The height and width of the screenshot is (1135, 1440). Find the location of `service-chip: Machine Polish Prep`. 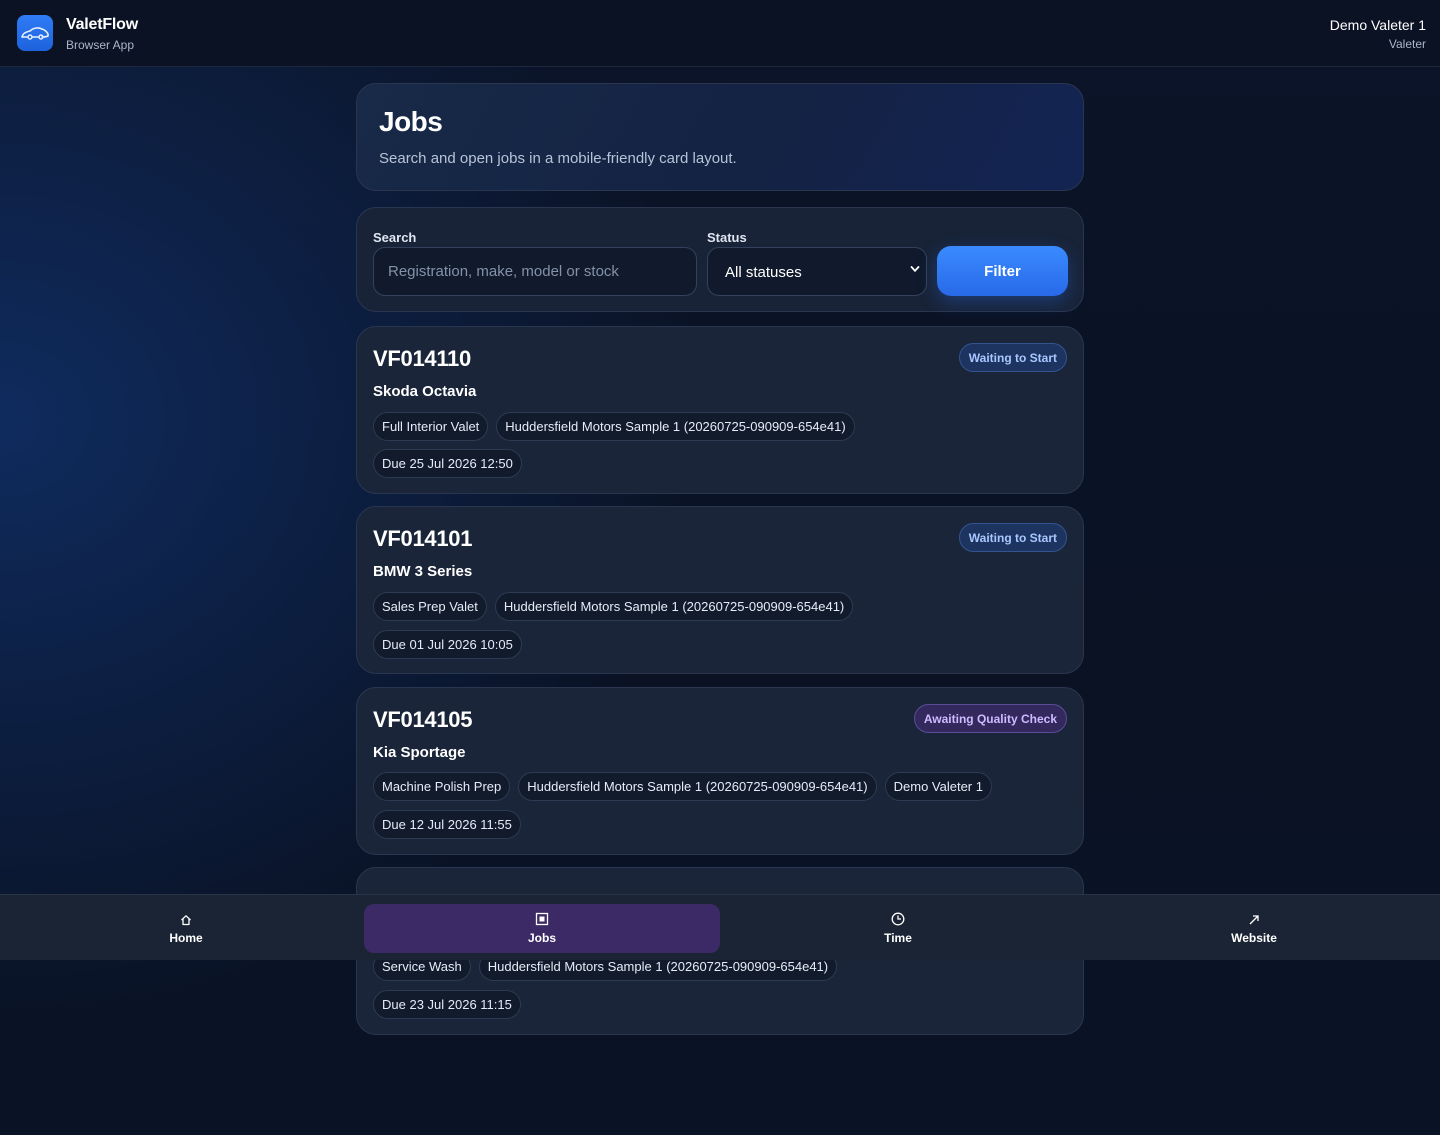

service-chip: Machine Polish Prep is located at coordinates (442, 786).